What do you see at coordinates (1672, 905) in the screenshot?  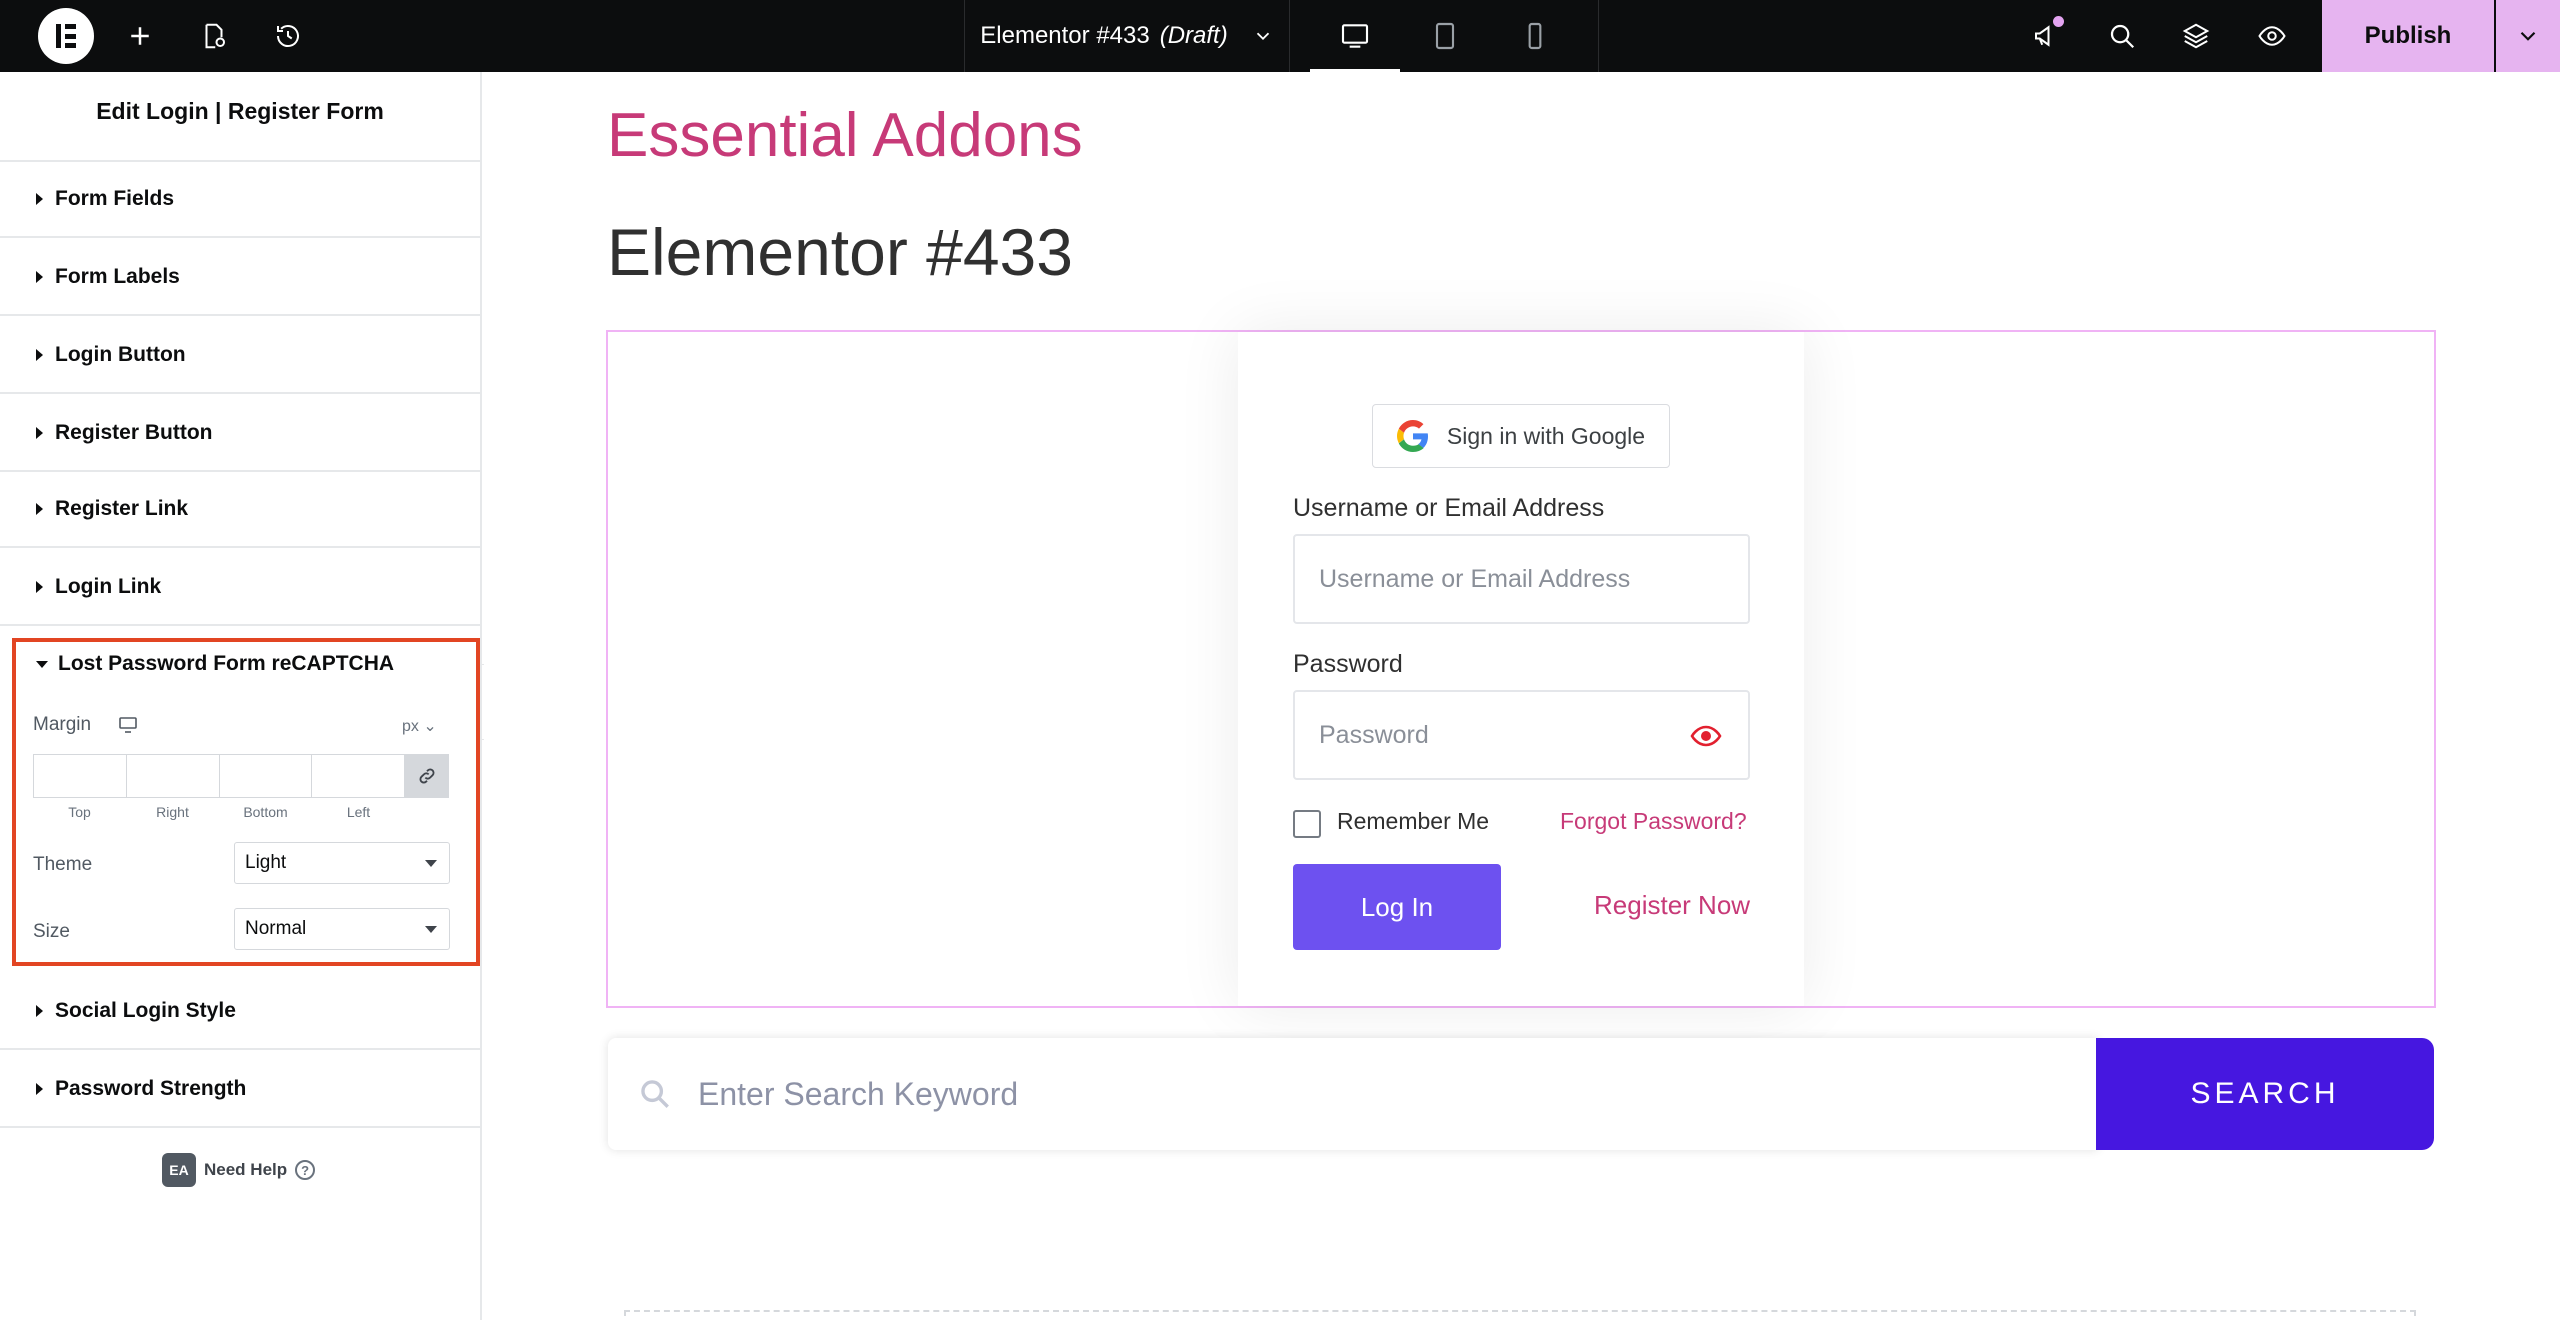 I see `register-now-link: Register Now` at bounding box center [1672, 905].